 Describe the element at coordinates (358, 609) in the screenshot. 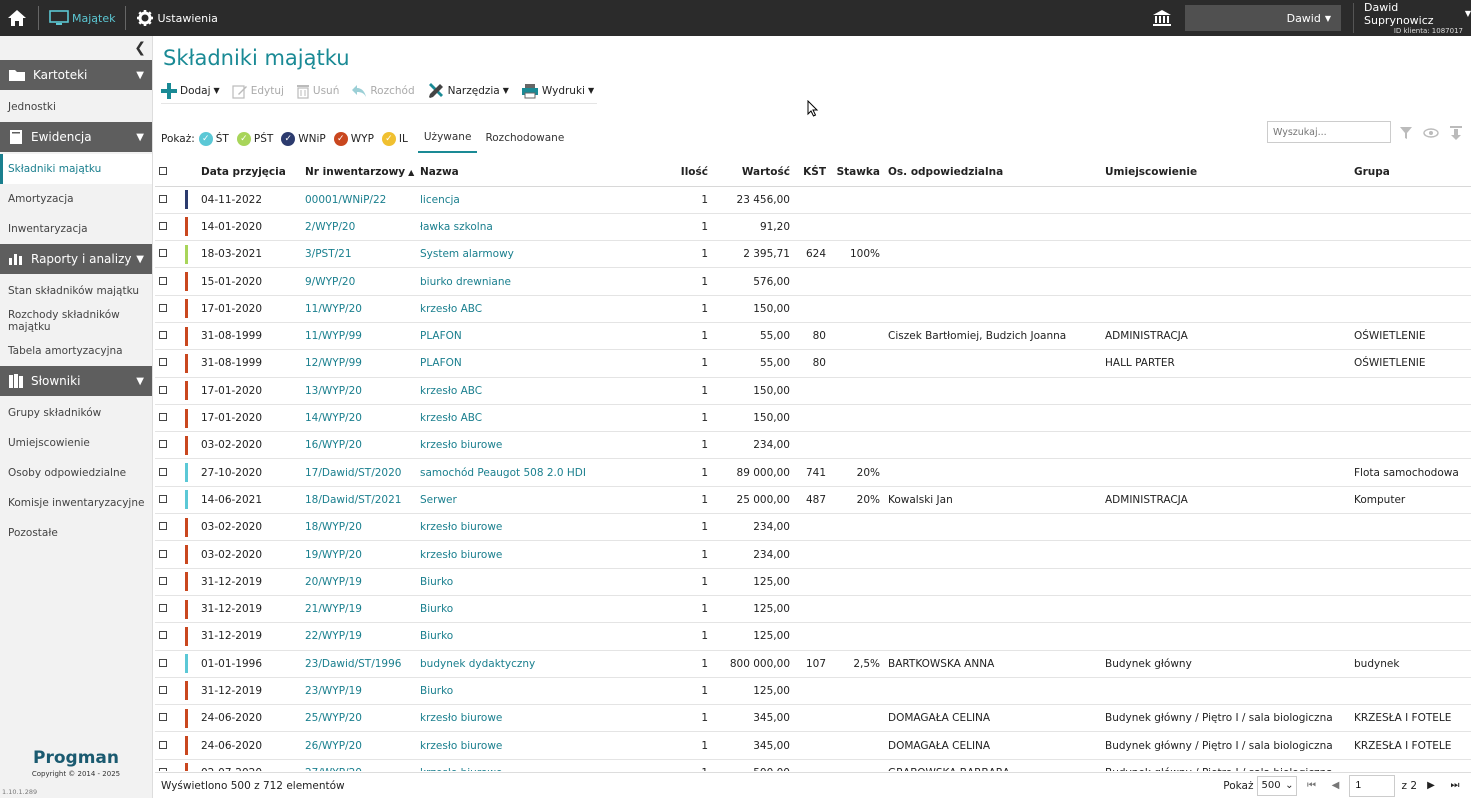

I see `cell-nr: 21/WYP/19` at that location.